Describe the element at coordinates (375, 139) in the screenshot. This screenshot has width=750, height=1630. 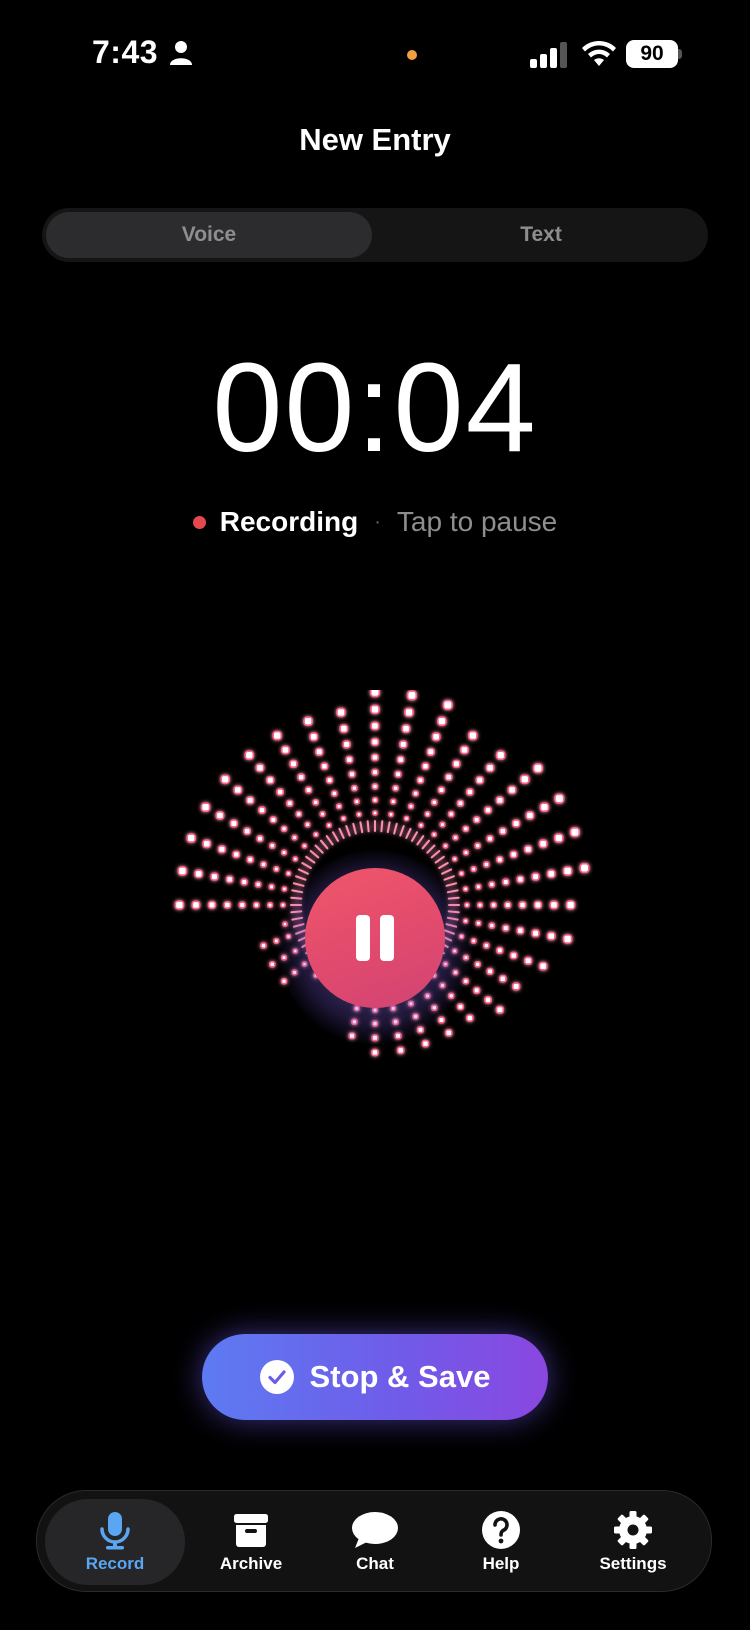
I see `page-title: New Entry` at that location.